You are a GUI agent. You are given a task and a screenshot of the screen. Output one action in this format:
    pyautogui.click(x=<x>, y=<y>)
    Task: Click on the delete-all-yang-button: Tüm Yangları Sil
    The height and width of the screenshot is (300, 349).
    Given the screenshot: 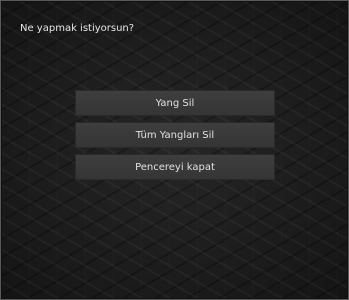 What is the action you would take?
    pyautogui.click(x=175, y=135)
    